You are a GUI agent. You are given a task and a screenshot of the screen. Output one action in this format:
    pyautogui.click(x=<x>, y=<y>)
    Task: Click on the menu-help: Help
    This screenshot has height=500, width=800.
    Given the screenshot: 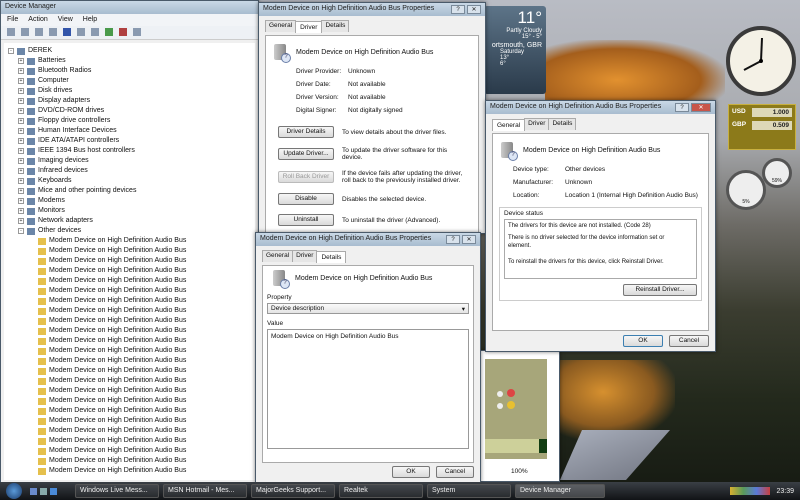 What is the action you would take?
    pyautogui.click(x=90, y=20)
    